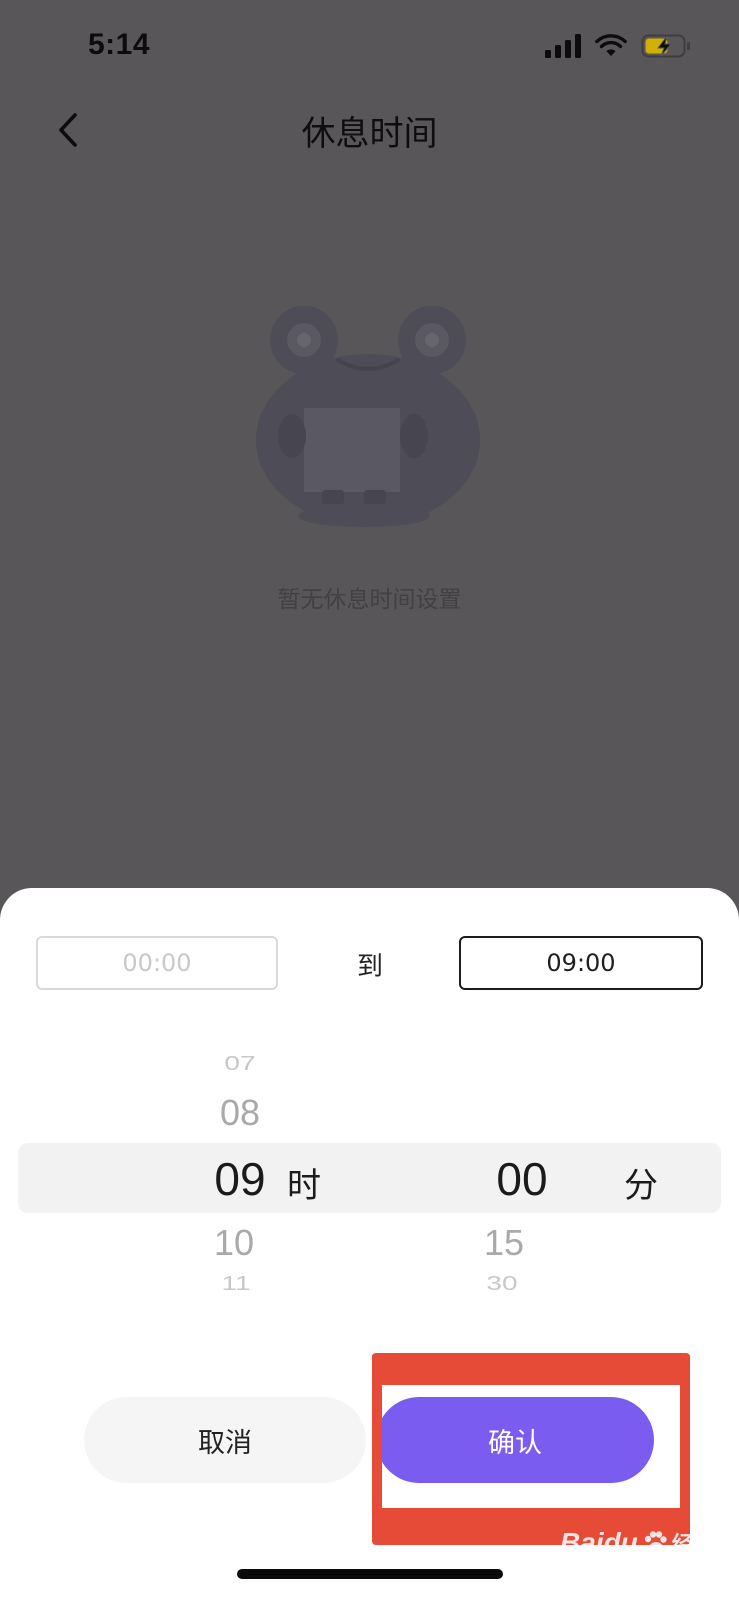 The image size is (739, 1600). I want to click on watermark-domain: jingyan.baidu.com, so click(621, 1580).